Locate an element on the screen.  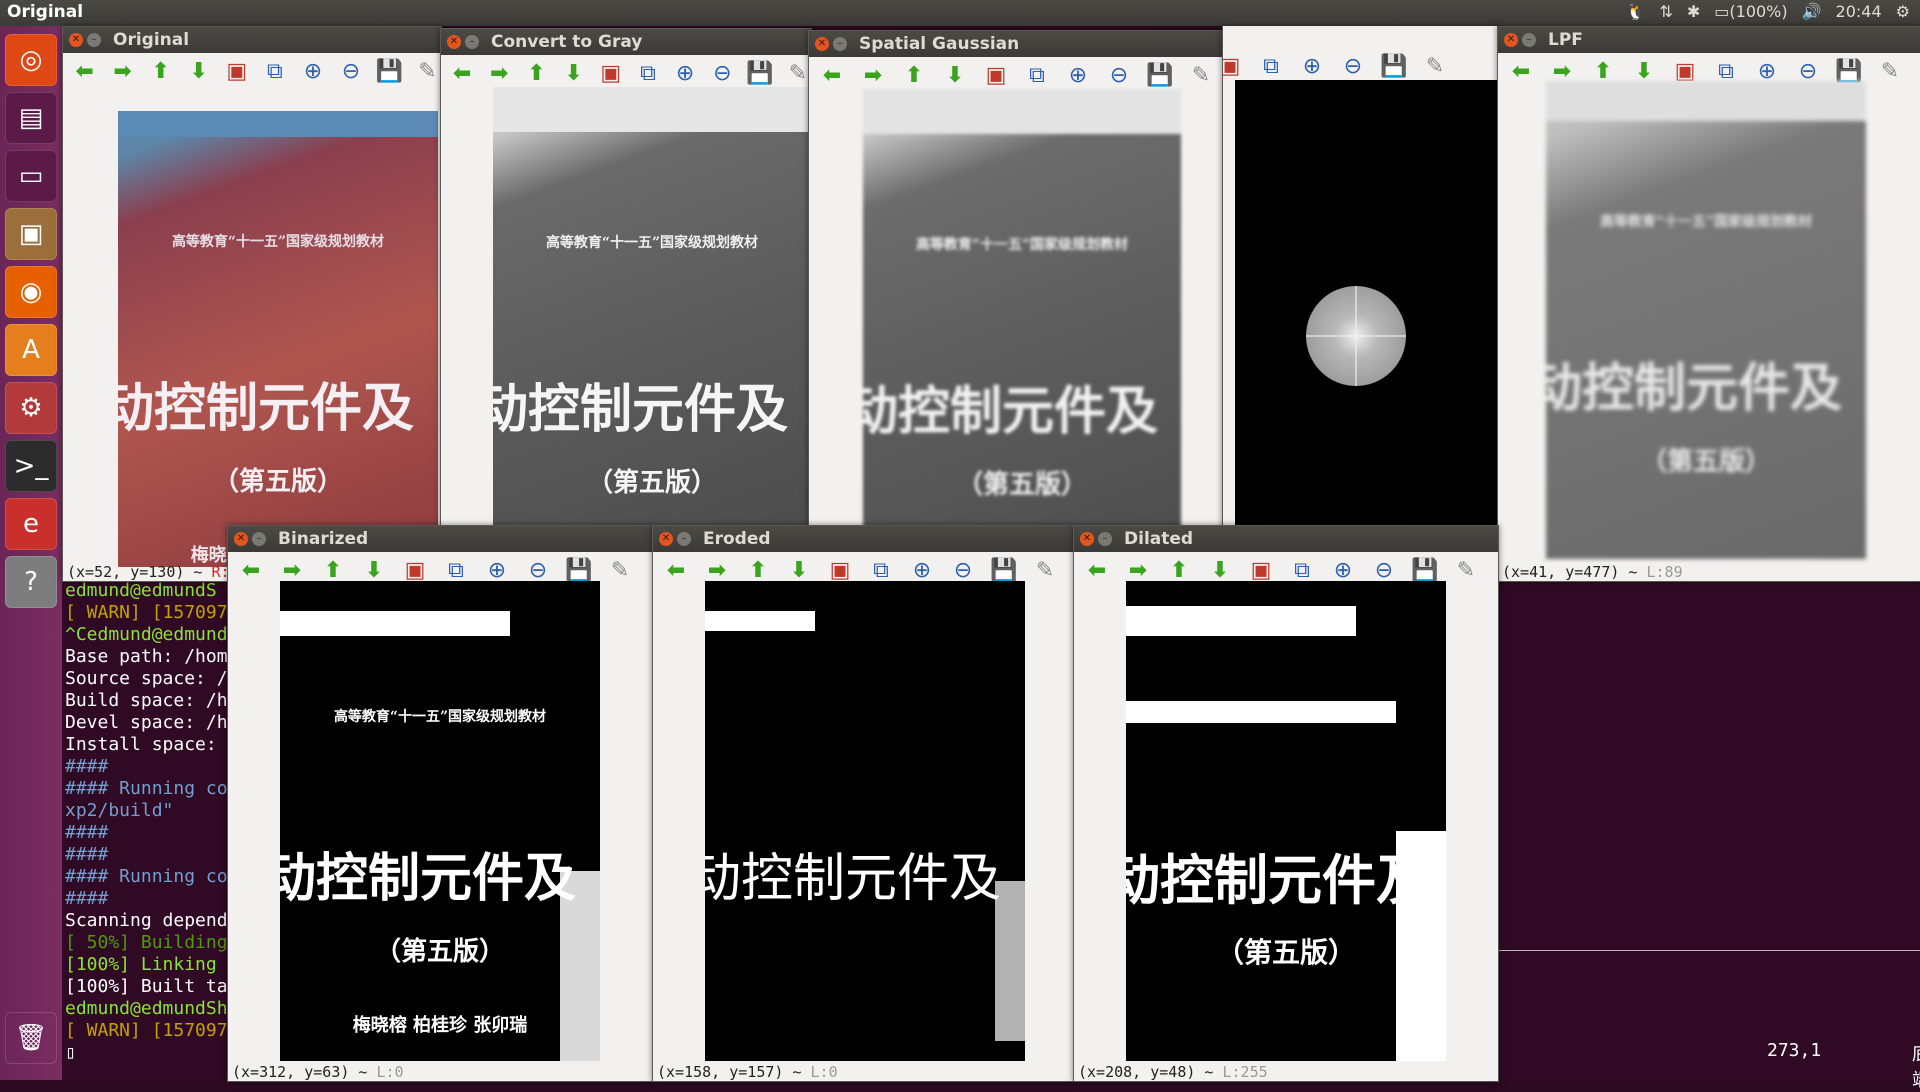
terminal-line: #### is located at coordinates (87, 898).